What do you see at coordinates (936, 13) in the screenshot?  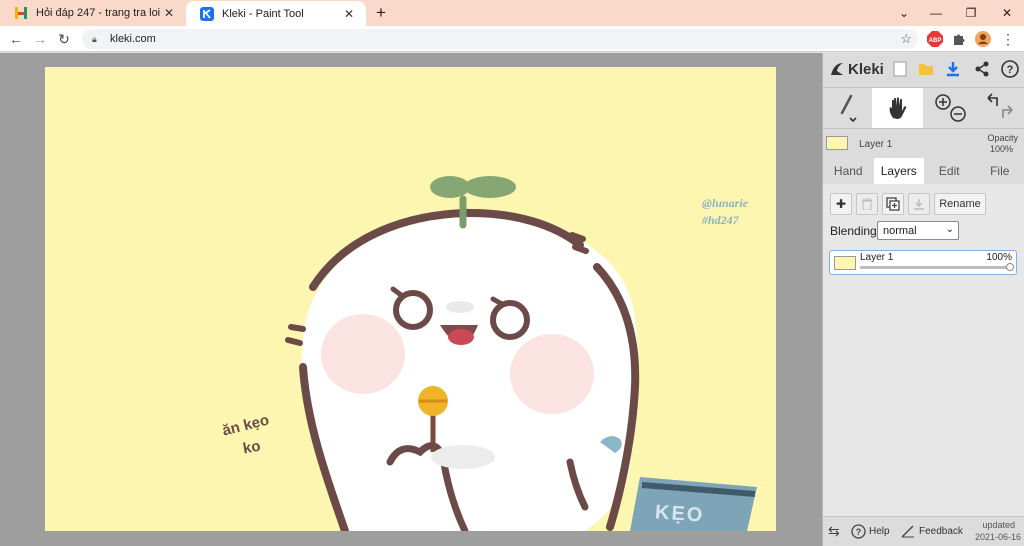 I see `minimize-icon: —` at bounding box center [936, 13].